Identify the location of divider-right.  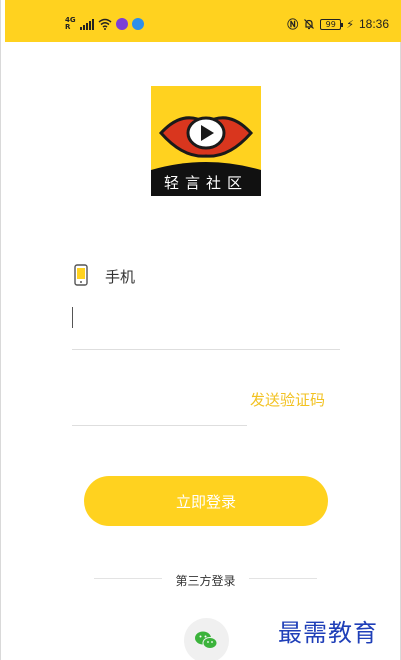
(283, 578).